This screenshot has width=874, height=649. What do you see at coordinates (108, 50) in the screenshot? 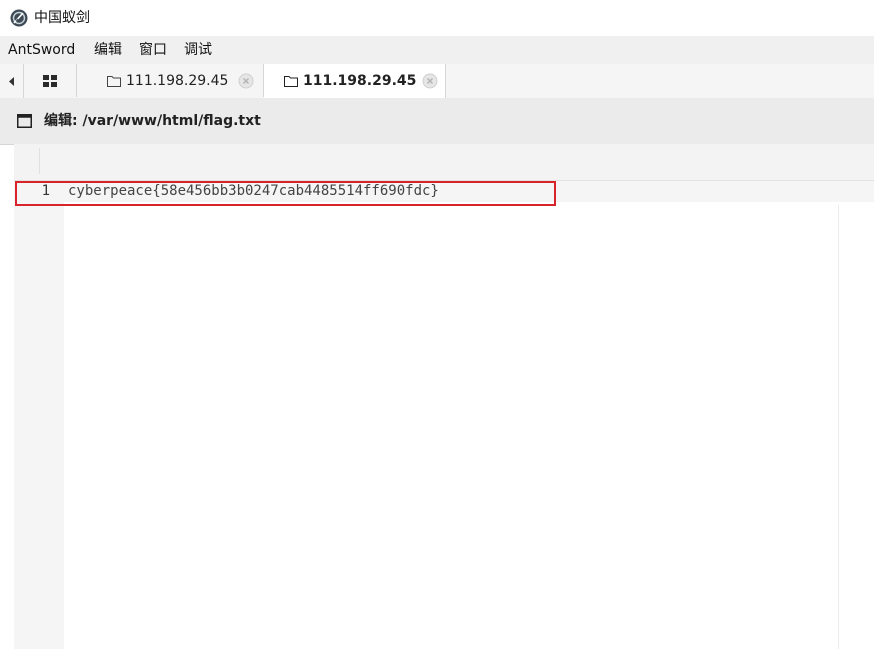
I see `menu-edit: 编辑` at bounding box center [108, 50].